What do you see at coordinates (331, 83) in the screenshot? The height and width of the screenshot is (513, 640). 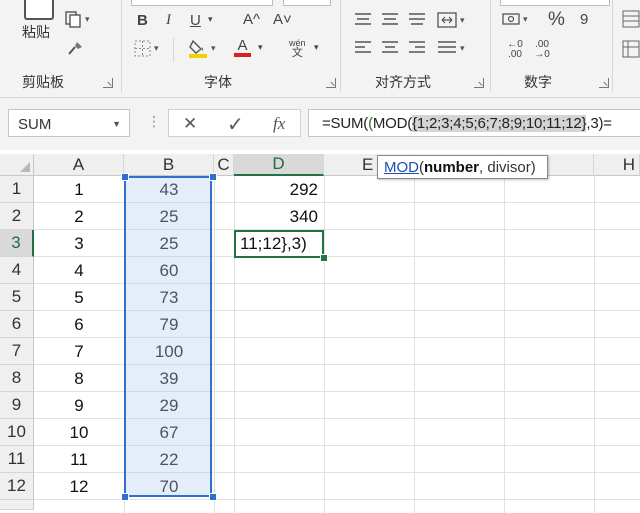 I see `font-launcher-icon` at bounding box center [331, 83].